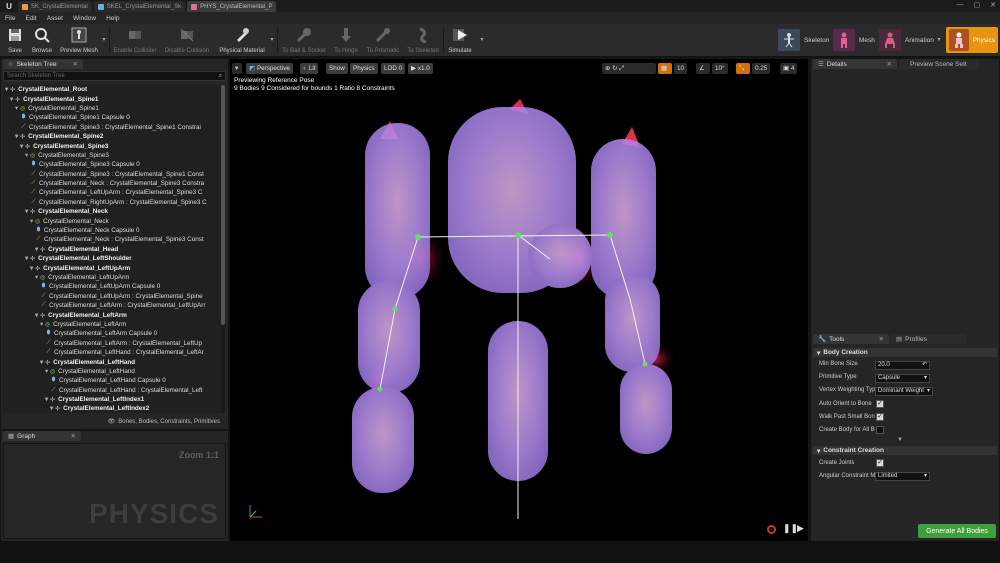 The height and width of the screenshot is (563, 1000). Describe the element at coordinates (43, 64) in the screenshot. I see `skeleton-tree-tab: ⊹ Skeleton Tree ✕` at that location.